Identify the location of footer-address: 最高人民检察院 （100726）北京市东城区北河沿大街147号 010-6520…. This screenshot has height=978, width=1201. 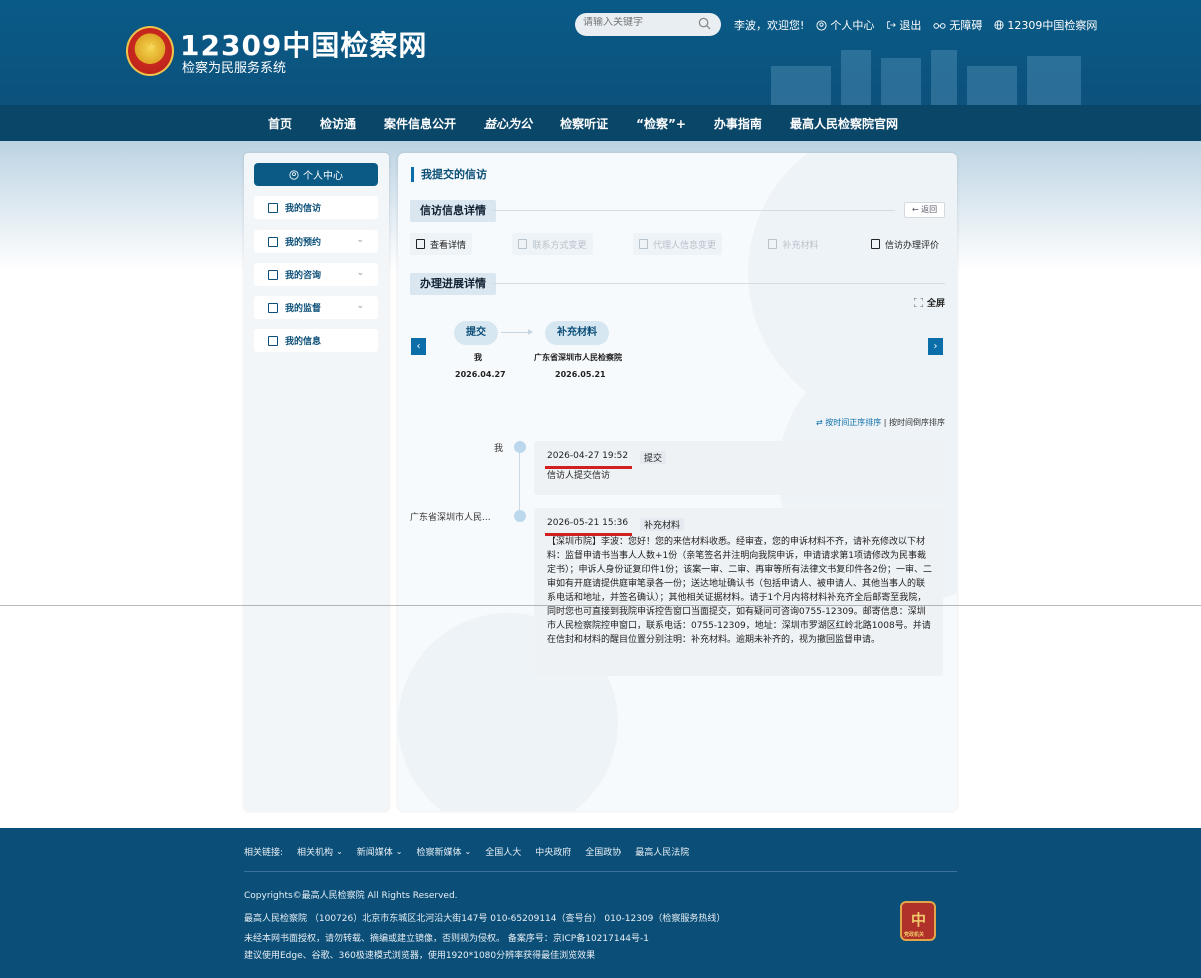
(485, 919).